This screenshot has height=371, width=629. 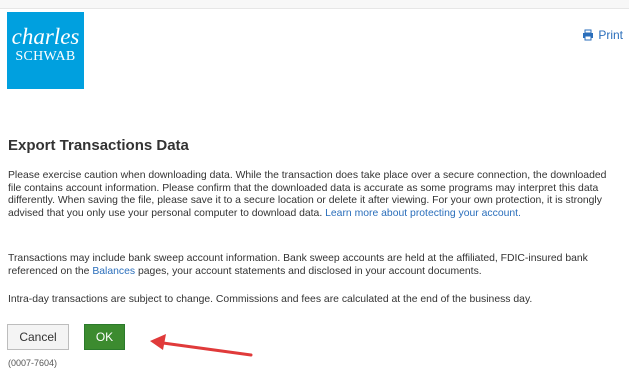 I want to click on cancel-button: Cancel, so click(x=38, y=337).